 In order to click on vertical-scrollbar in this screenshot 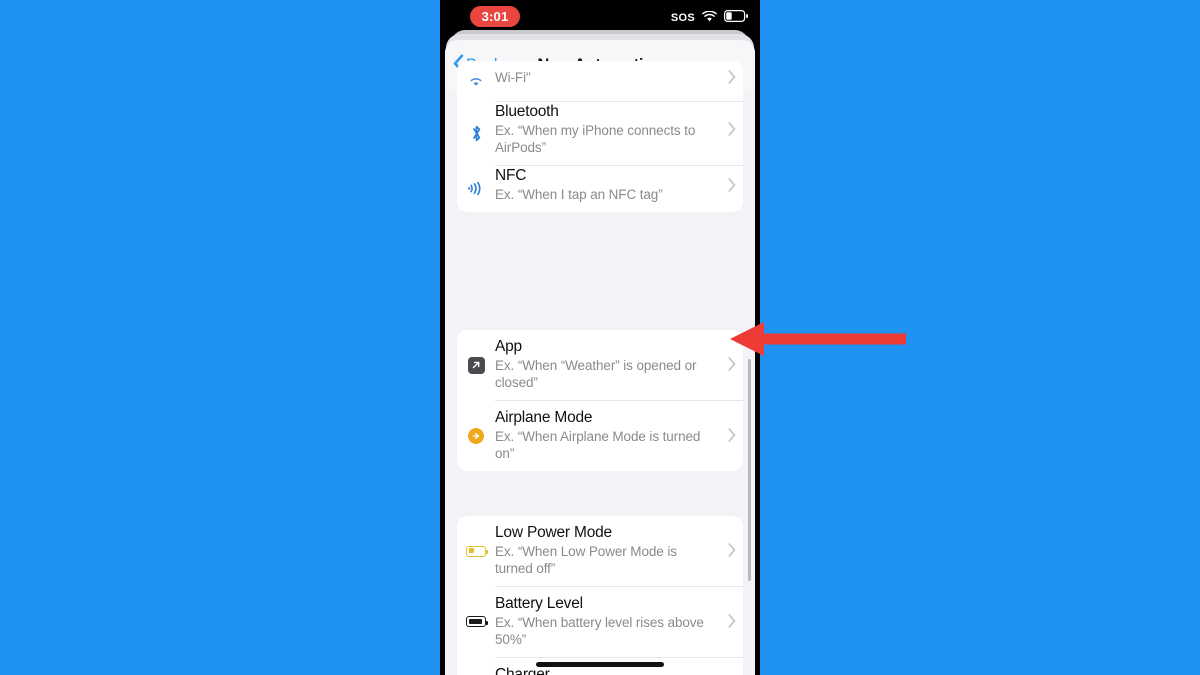, I will do `click(749, 470)`.